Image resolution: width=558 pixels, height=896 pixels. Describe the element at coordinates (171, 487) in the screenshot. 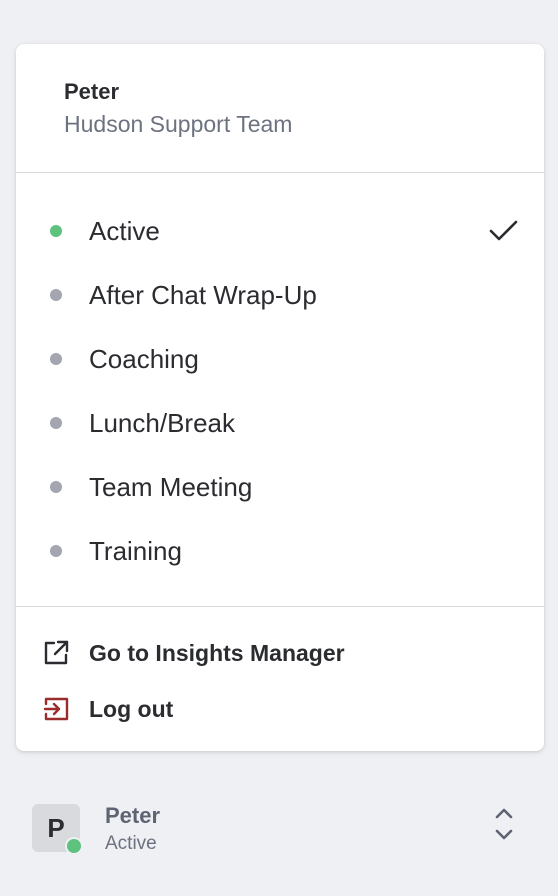

I see `status-label: Team Meeting` at that location.